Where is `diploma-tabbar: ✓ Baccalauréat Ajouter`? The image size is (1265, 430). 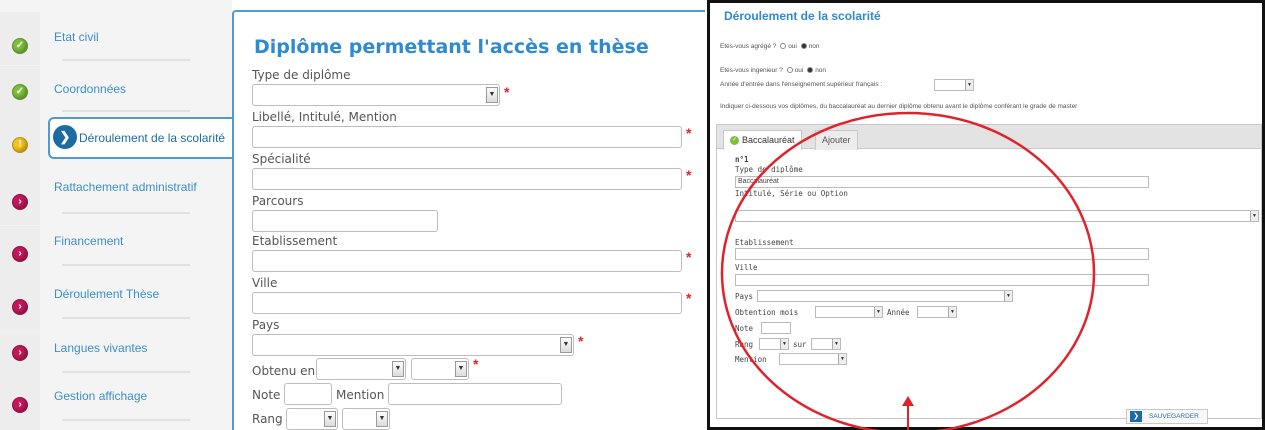 diploma-tabbar: ✓ Baccalauréat Ajouter is located at coordinates (989, 137).